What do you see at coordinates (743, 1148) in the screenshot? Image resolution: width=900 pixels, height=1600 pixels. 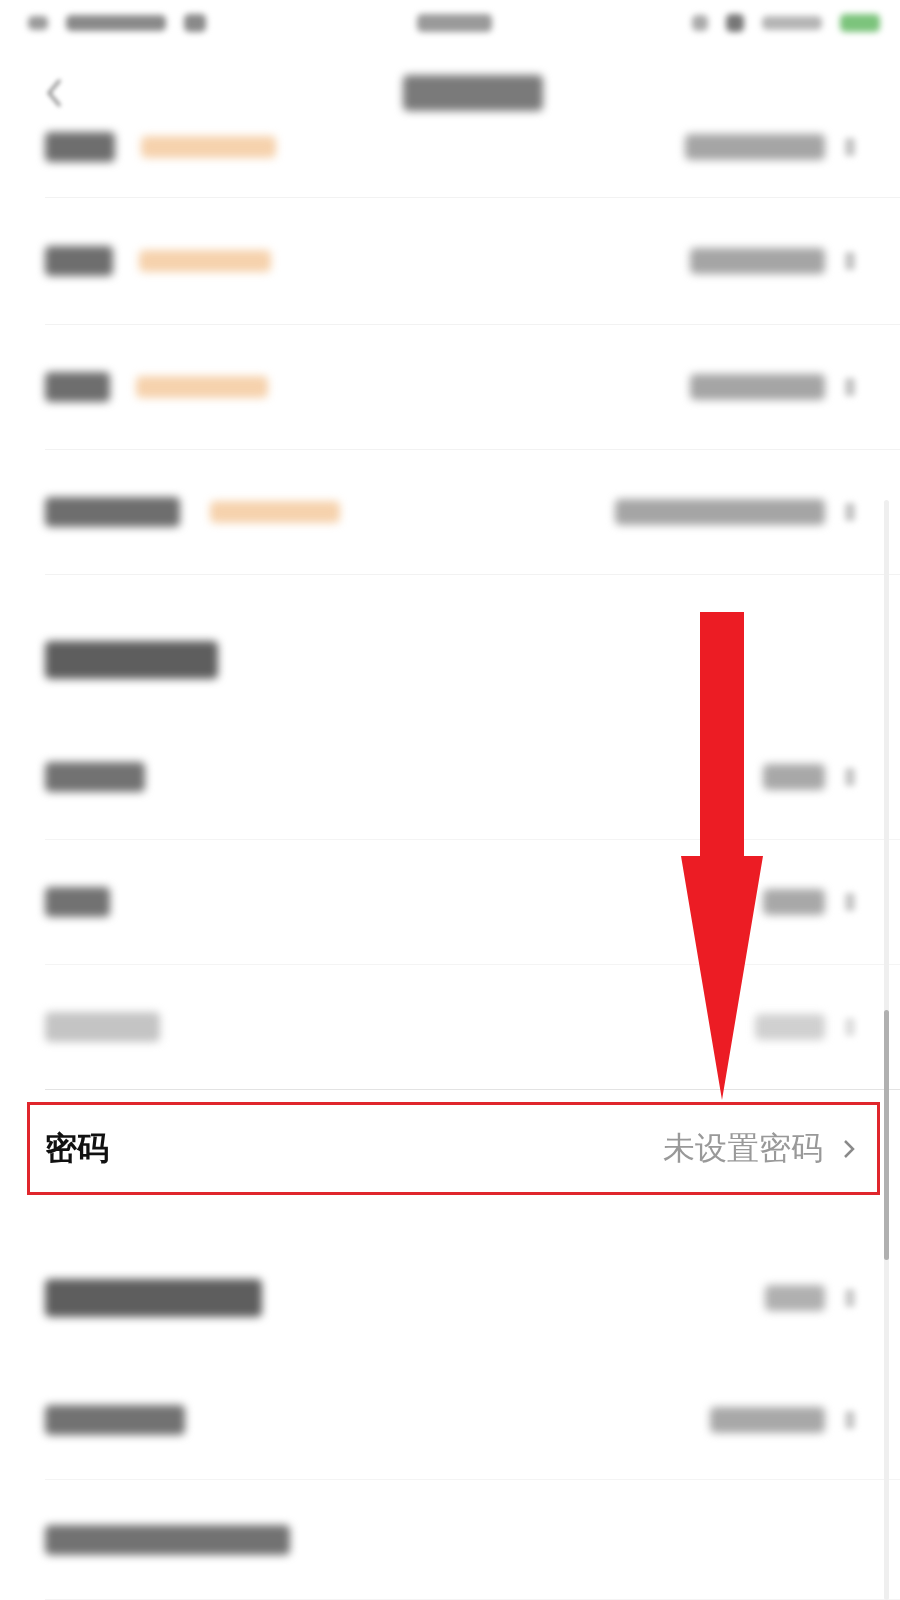 I see `row-value: 未设置密码` at bounding box center [743, 1148].